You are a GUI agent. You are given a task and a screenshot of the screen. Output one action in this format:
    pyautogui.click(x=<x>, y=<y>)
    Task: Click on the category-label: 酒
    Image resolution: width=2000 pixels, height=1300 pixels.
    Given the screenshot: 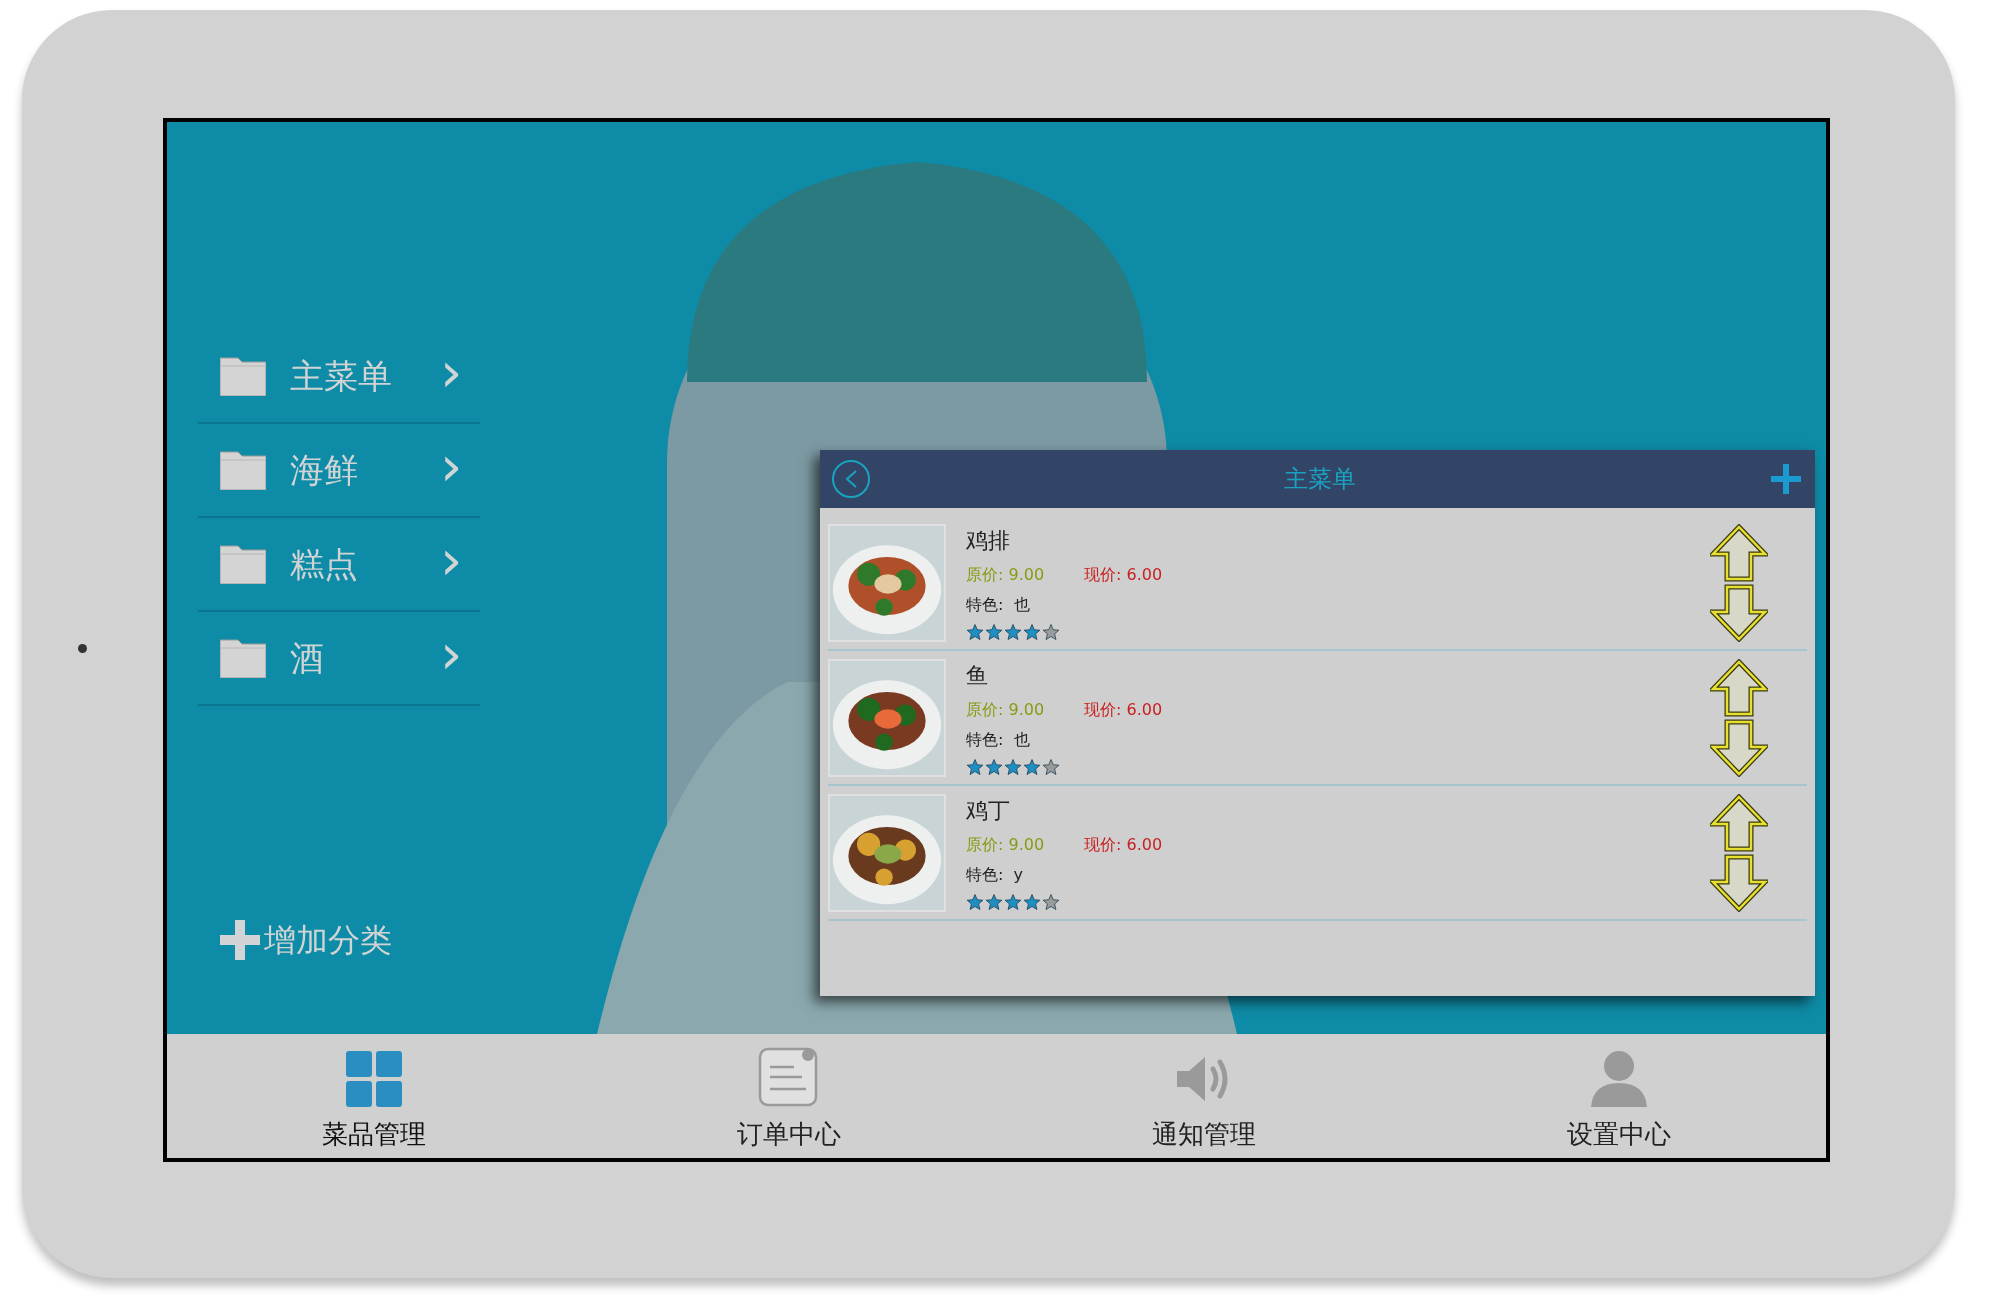 What is the action you would take?
    pyautogui.click(x=307, y=658)
    